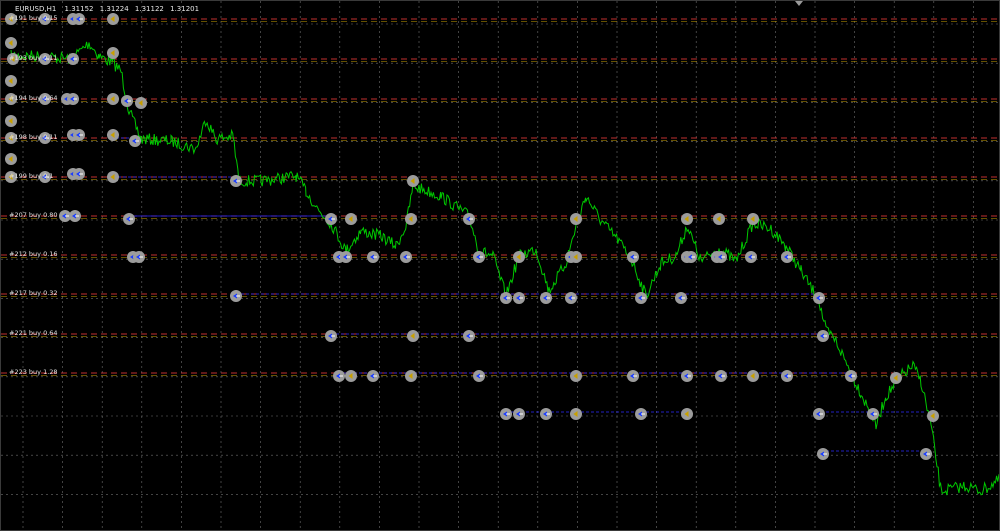 The image size is (1000, 531). Describe the element at coordinates (114, 9) in the screenshot. I see `high-price: 1.31224` at that location.